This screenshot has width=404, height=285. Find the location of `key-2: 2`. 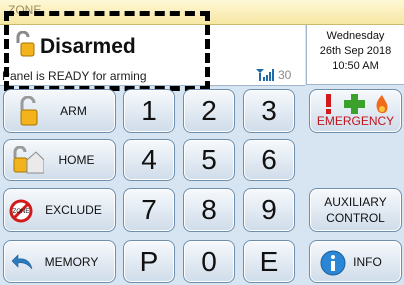

key-2: 2 is located at coordinates (209, 111).